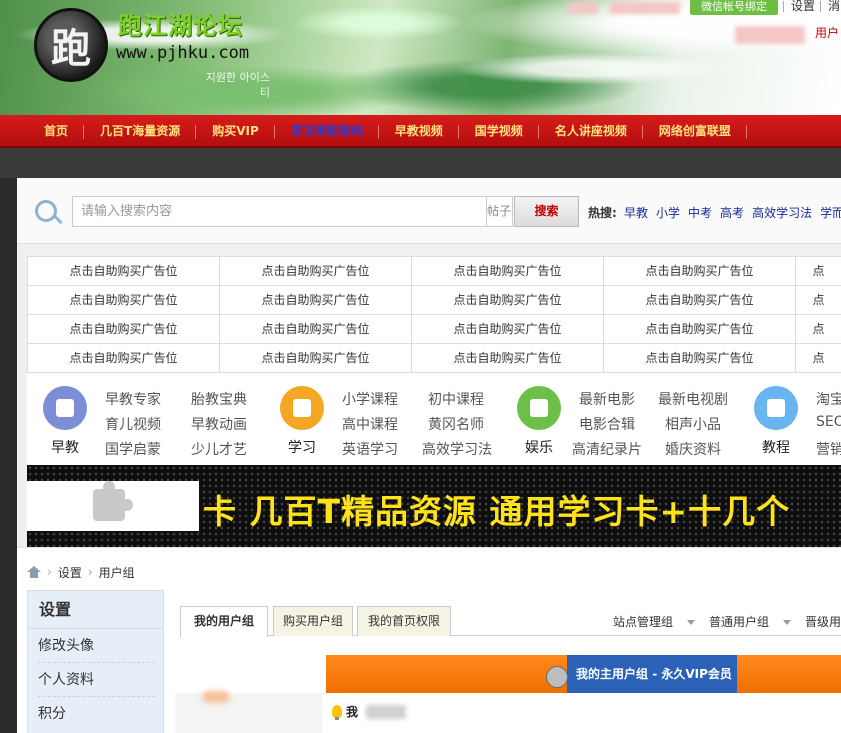 The height and width of the screenshot is (733, 841). Describe the element at coordinates (313, 621) in the screenshot. I see `tab-buy-group: 购买用户组` at that location.